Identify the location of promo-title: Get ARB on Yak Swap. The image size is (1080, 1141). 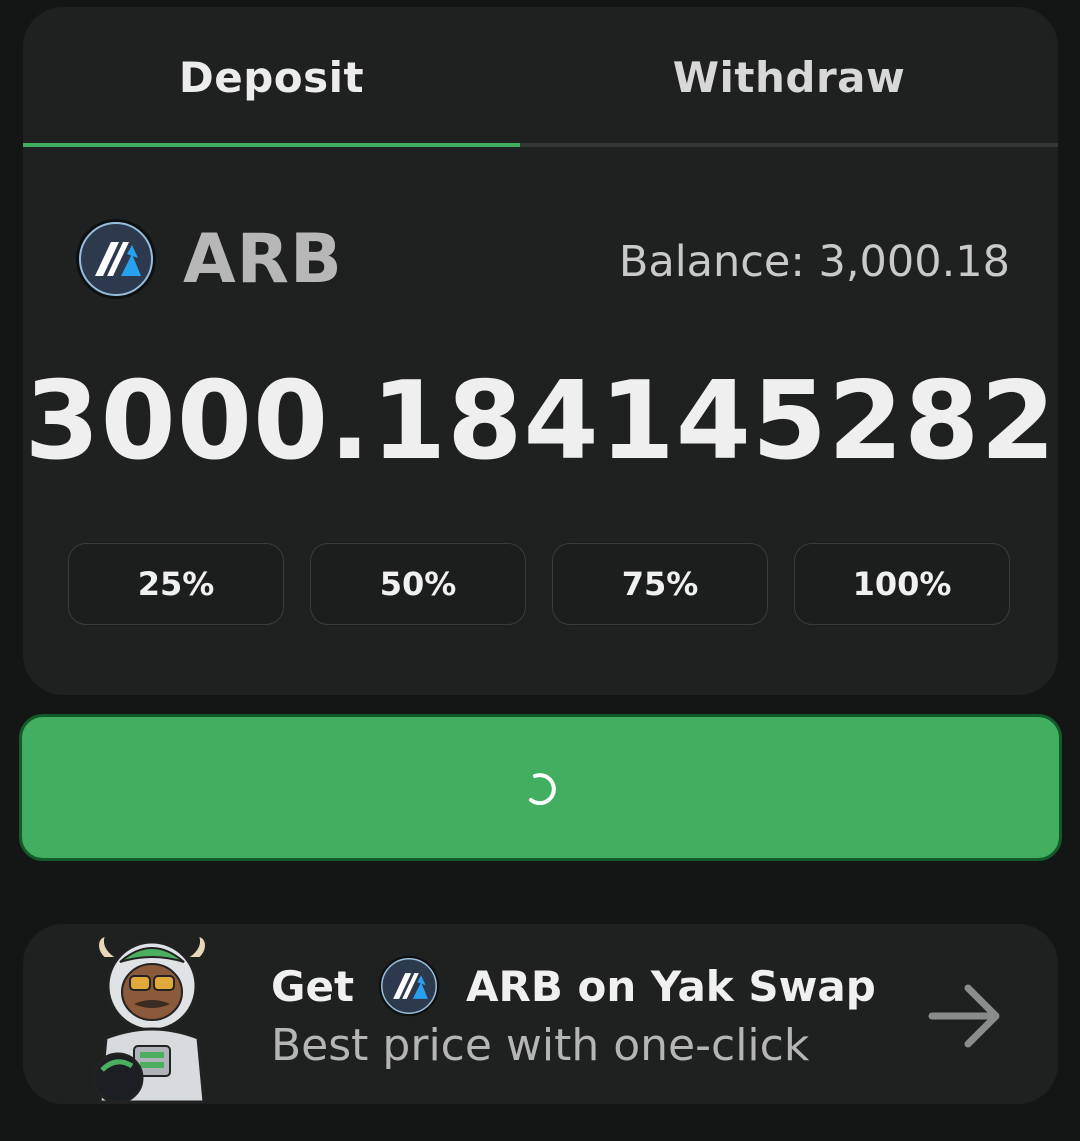
(573, 986).